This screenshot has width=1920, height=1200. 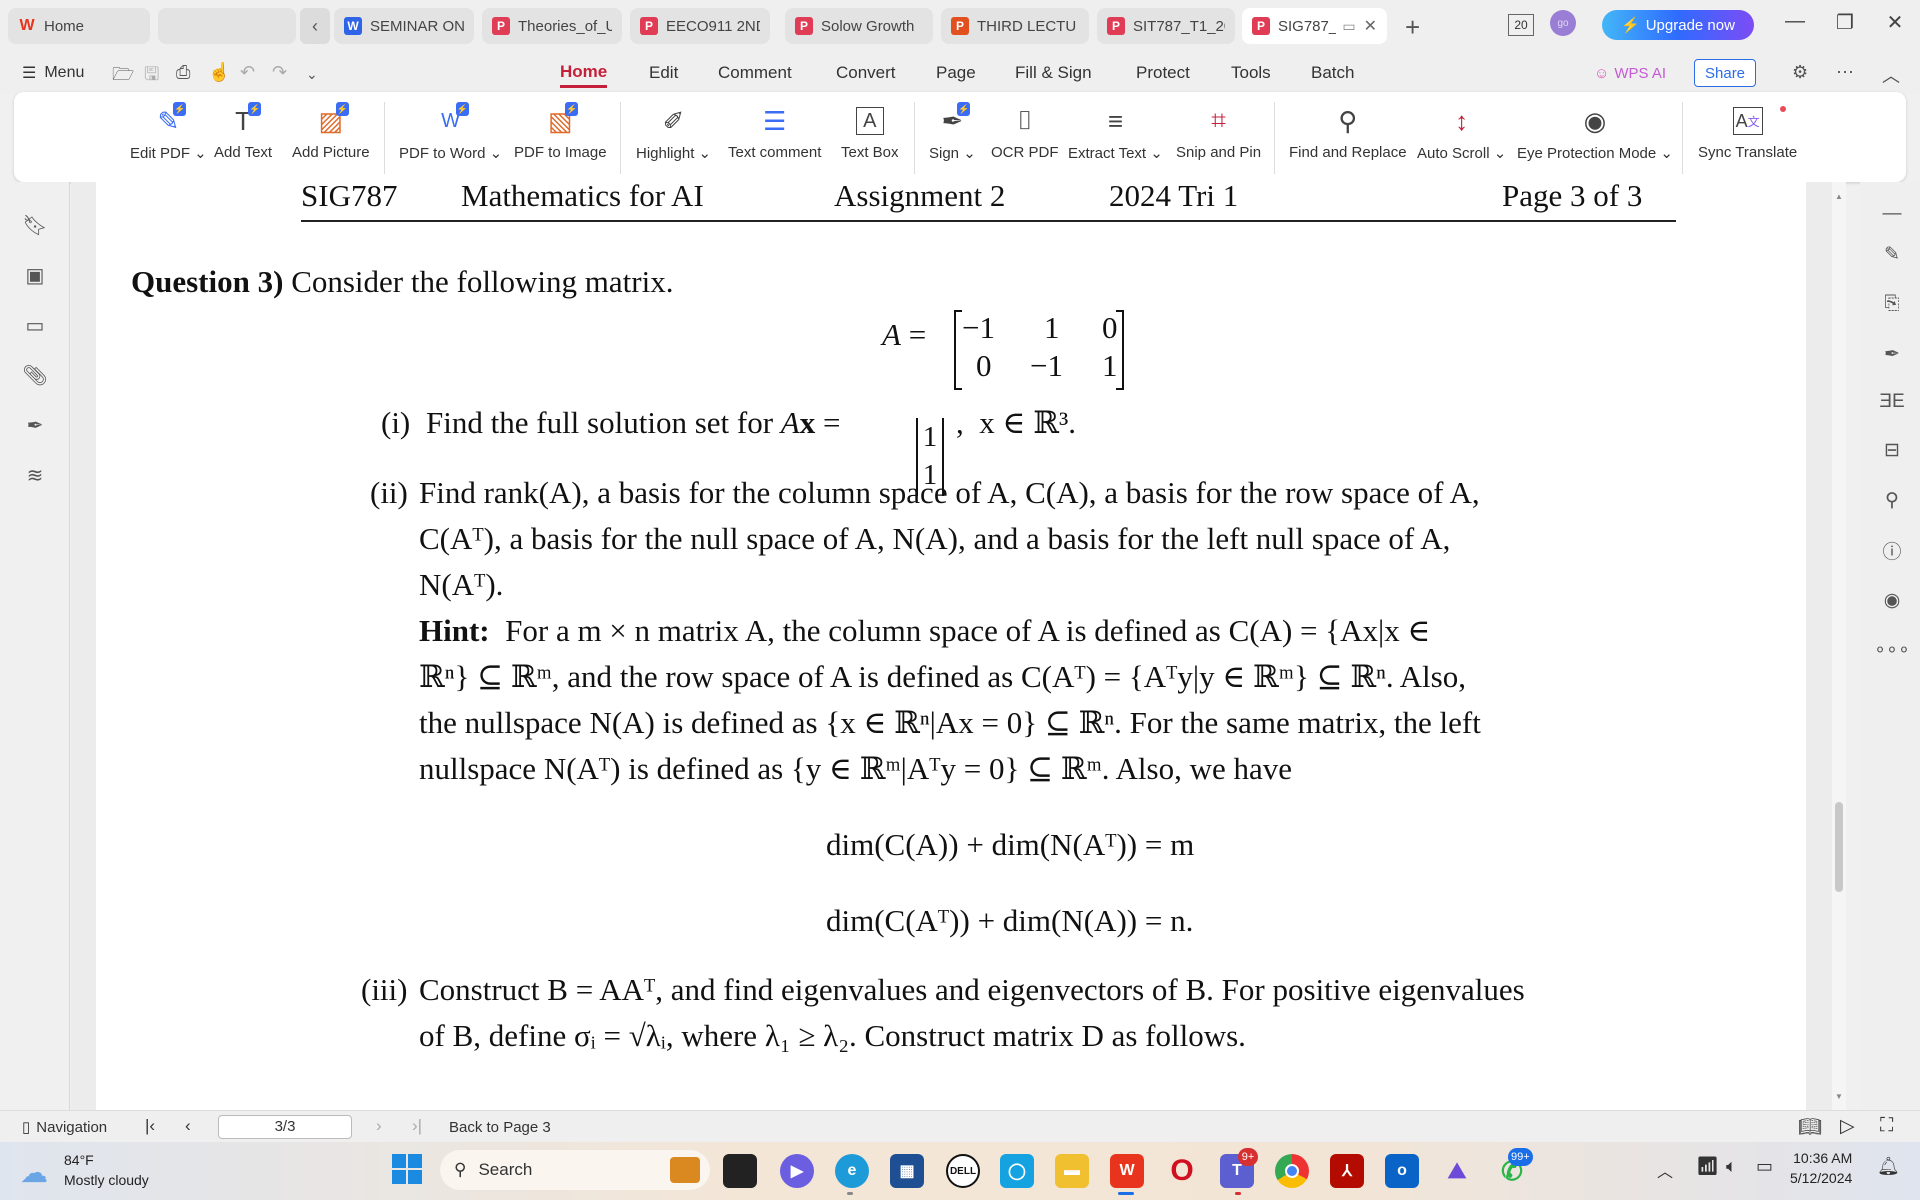 I want to click on chevron-down-icon: ⌄, so click(x=312, y=74).